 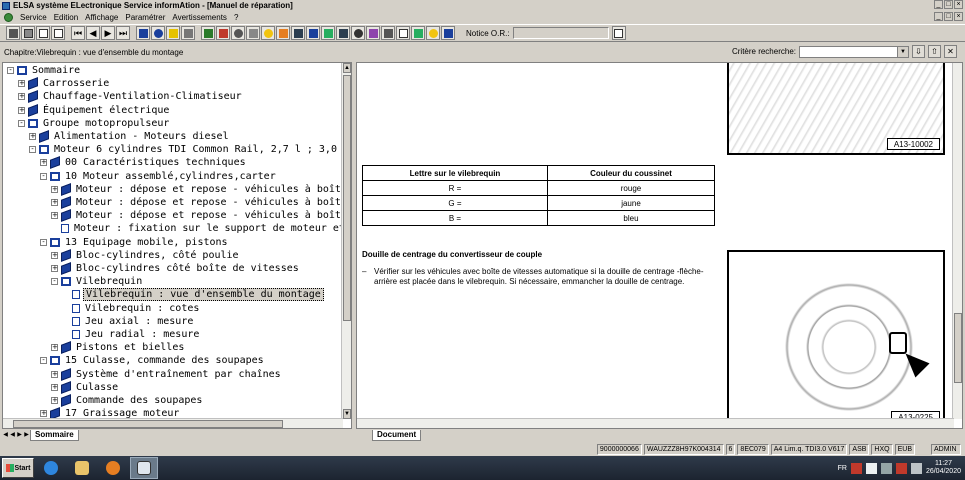 I want to click on info-icon, so click(x=158, y=33).